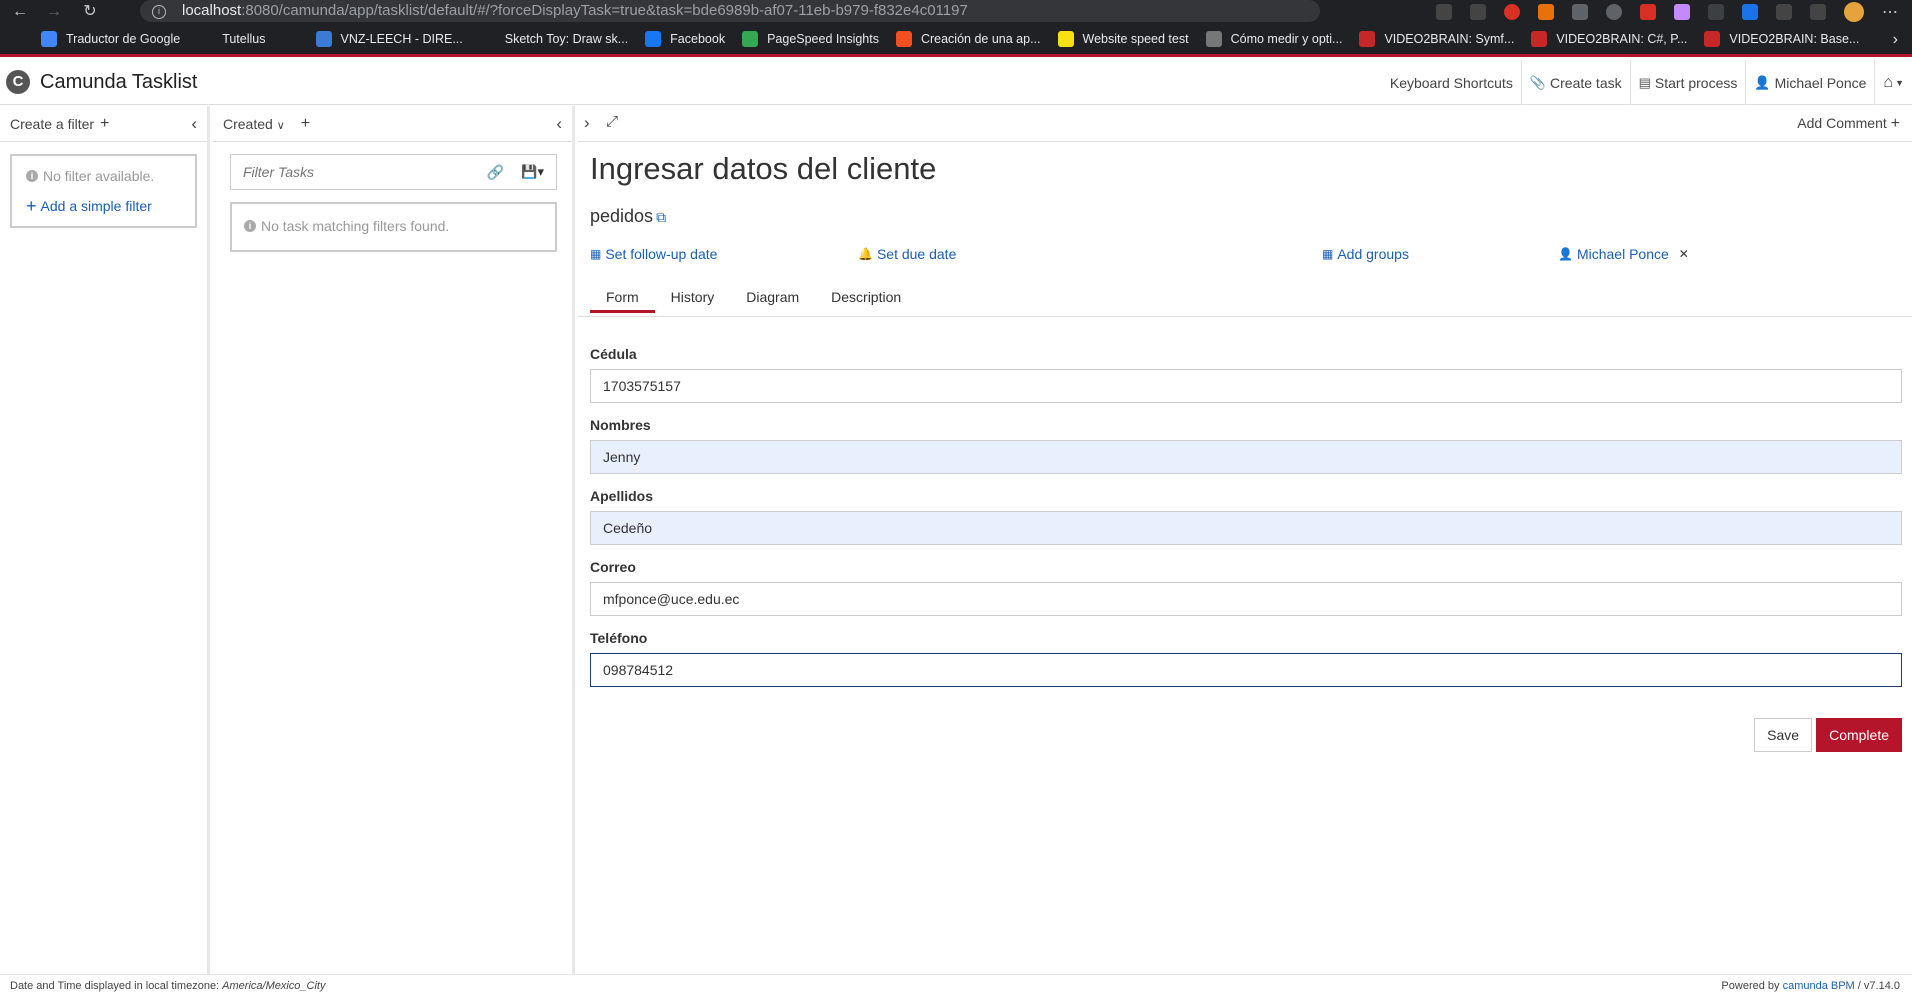 The height and width of the screenshot is (997, 1912). What do you see at coordinates (1859, 735) in the screenshot?
I see `complete-button: Complete` at bounding box center [1859, 735].